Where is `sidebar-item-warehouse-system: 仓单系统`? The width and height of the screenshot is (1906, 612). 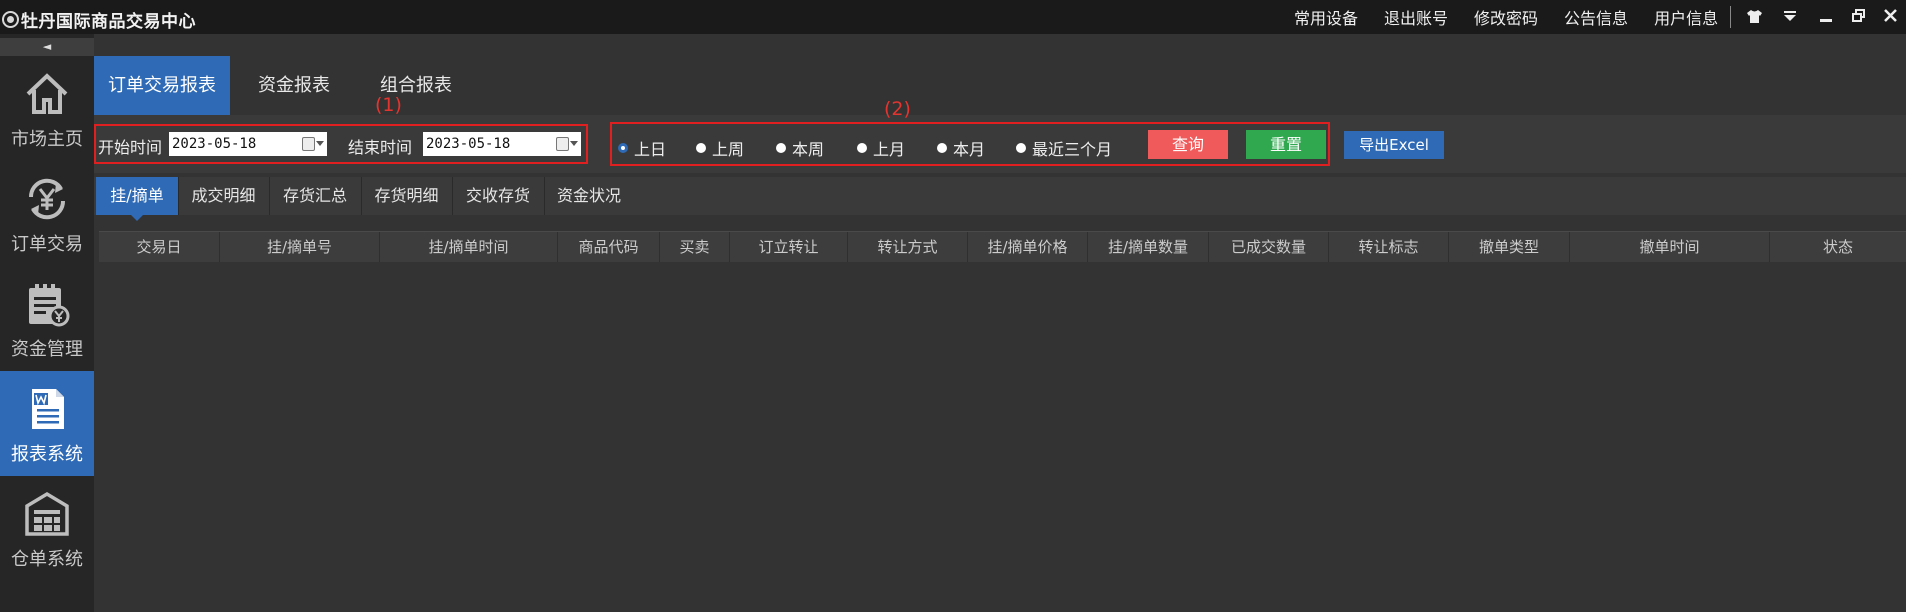
sidebar-item-warehouse-system: 仓单系统 is located at coordinates (47, 528).